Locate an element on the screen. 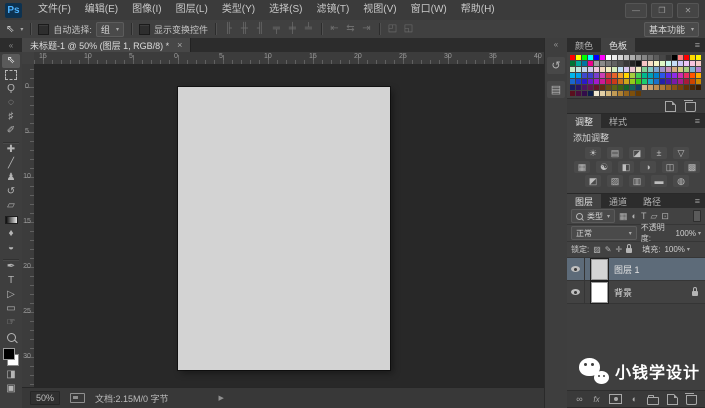 The image size is (705, 408). tool-preset-arrow-icon: ▾ is located at coordinates (21, 29).